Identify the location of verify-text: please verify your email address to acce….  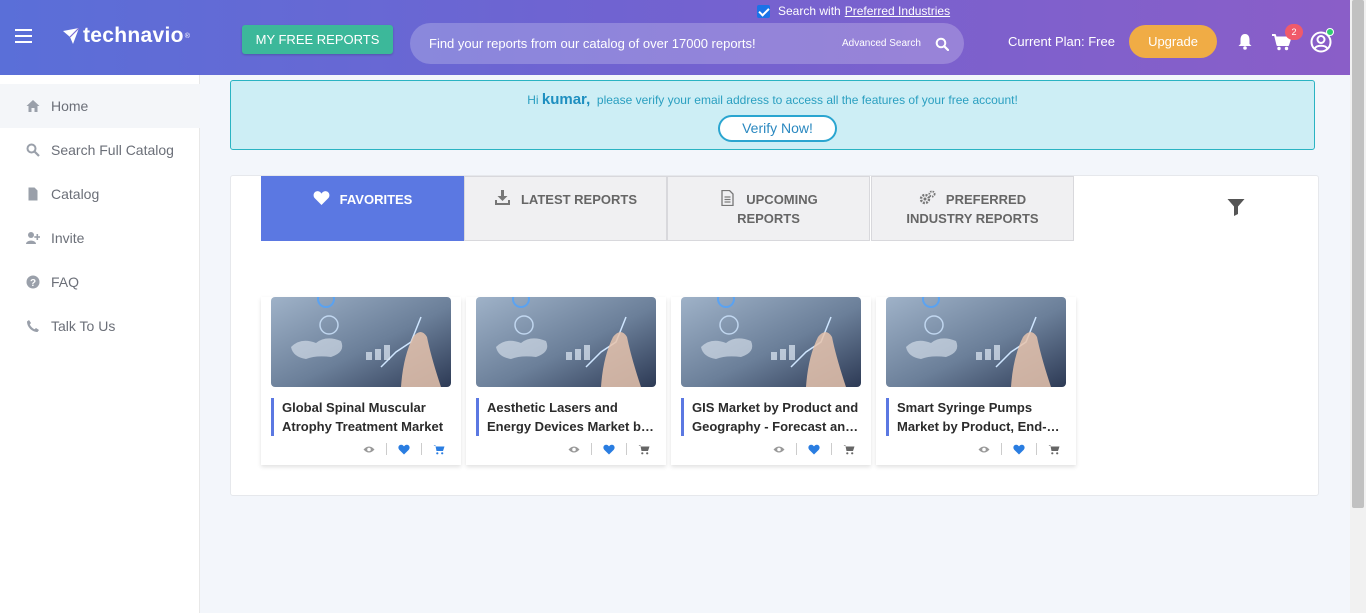
(807, 100).